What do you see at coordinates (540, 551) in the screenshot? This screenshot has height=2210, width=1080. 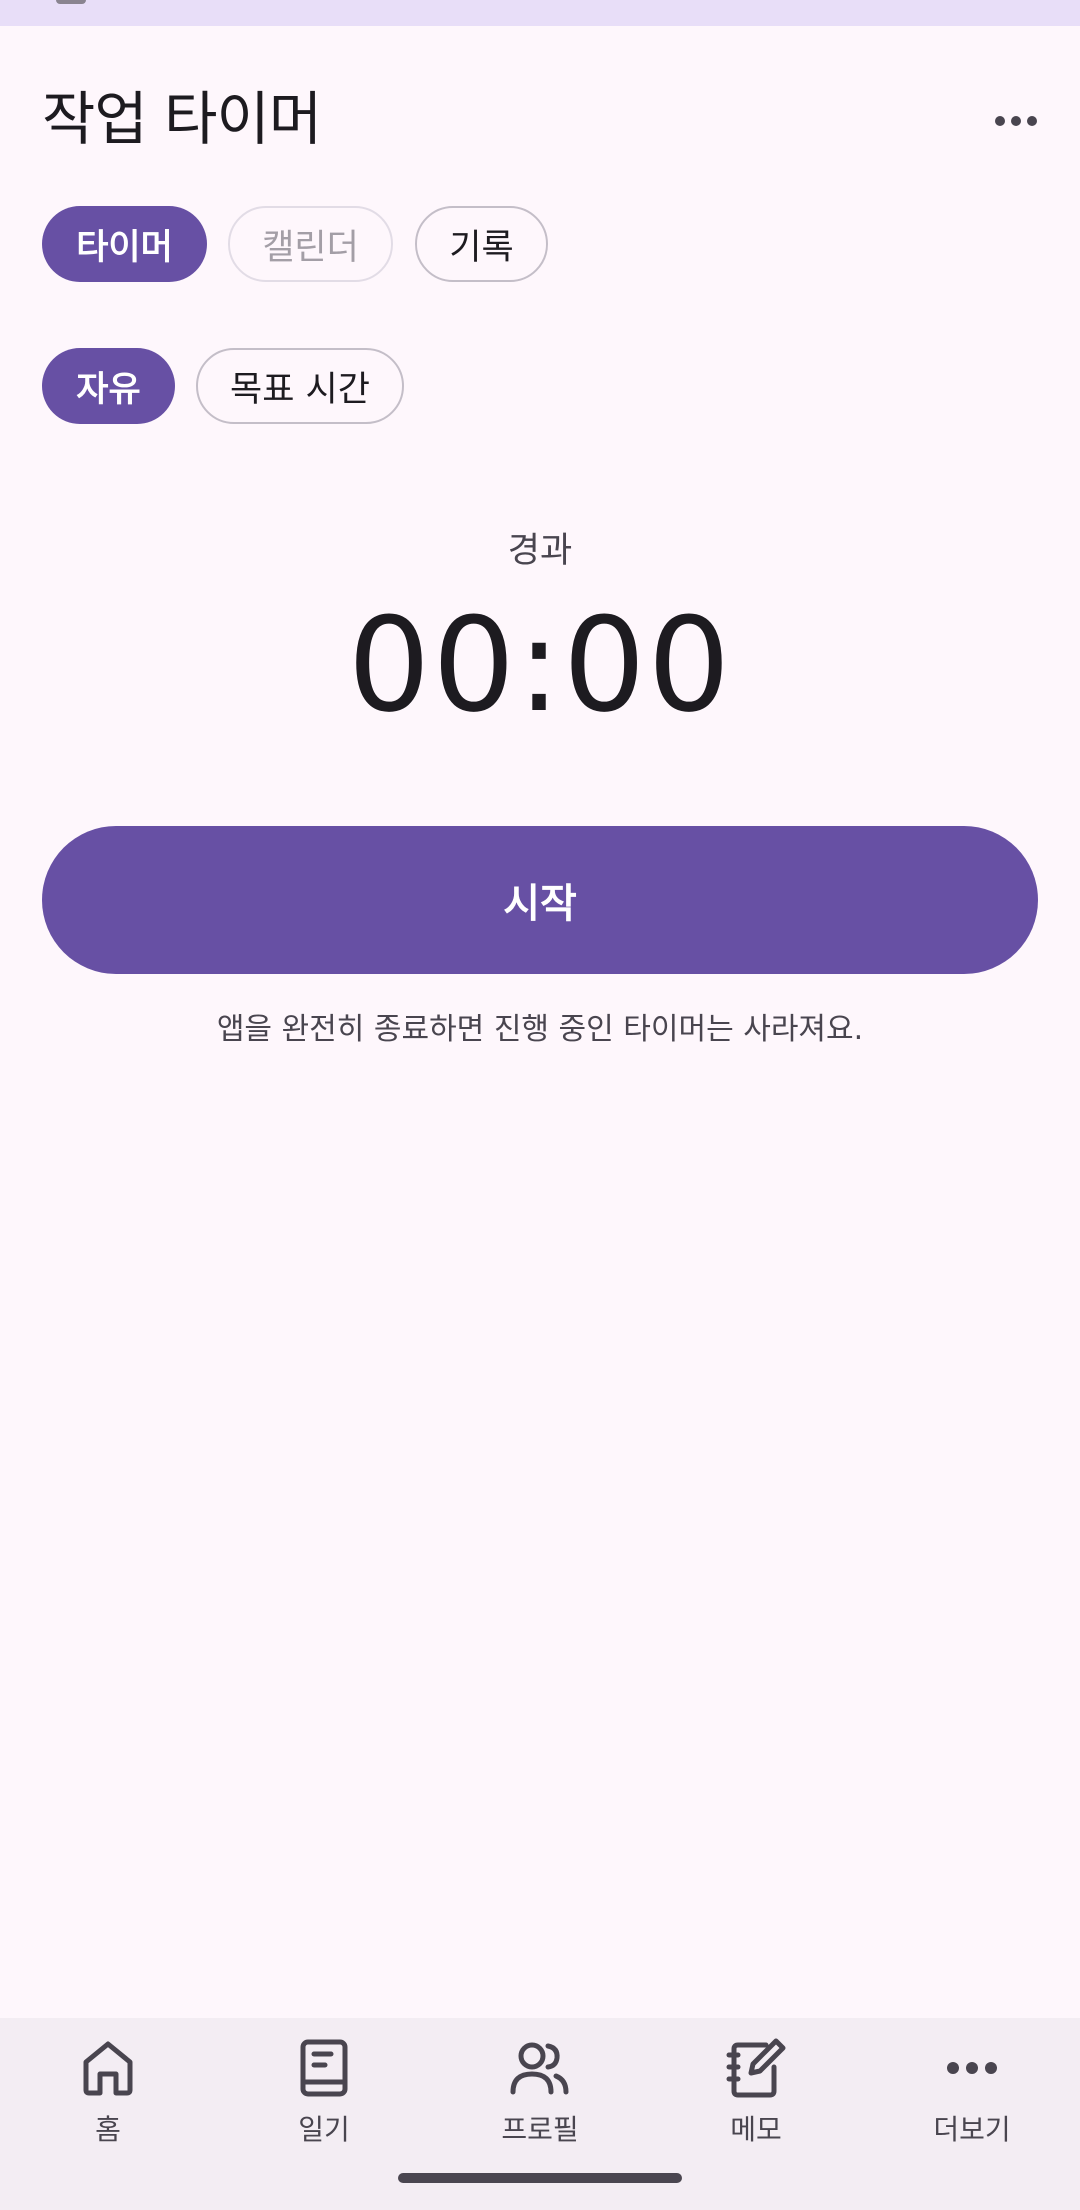 I see `elapsed-label: 경과` at bounding box center [540, 551].